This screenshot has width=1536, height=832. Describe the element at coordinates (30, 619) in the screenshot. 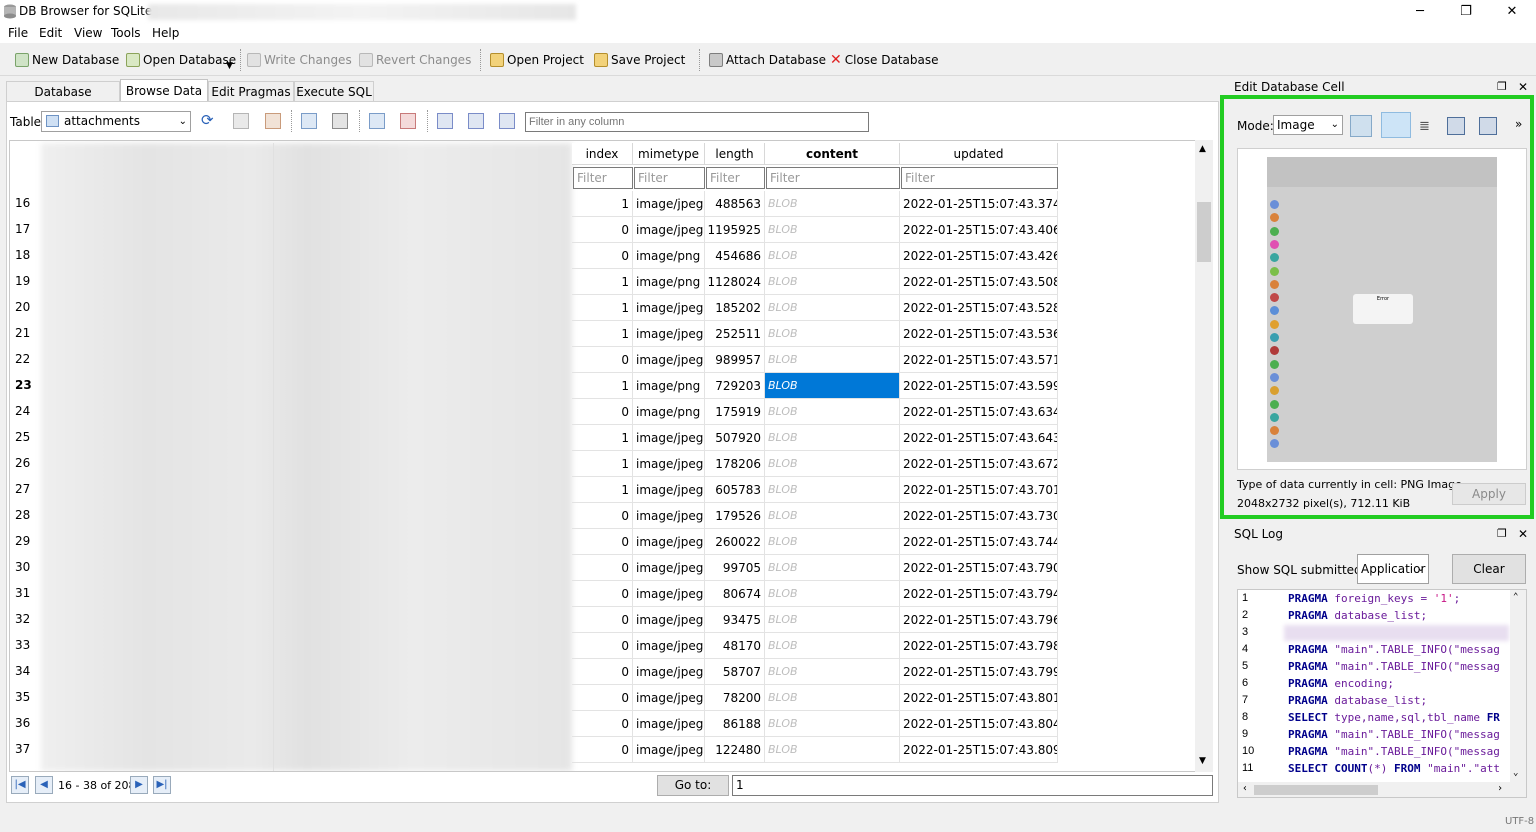

I see `row-number: 32` at that location.